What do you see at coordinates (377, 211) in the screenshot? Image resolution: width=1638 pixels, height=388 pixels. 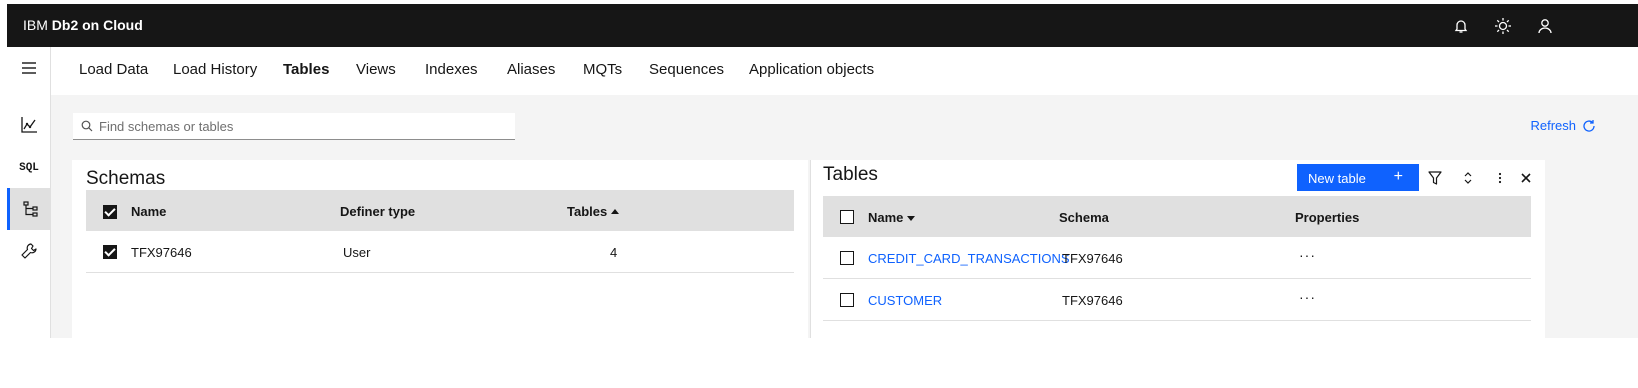 I see `column-header-definer-type: Definer type` at bounding box center [377, 211].